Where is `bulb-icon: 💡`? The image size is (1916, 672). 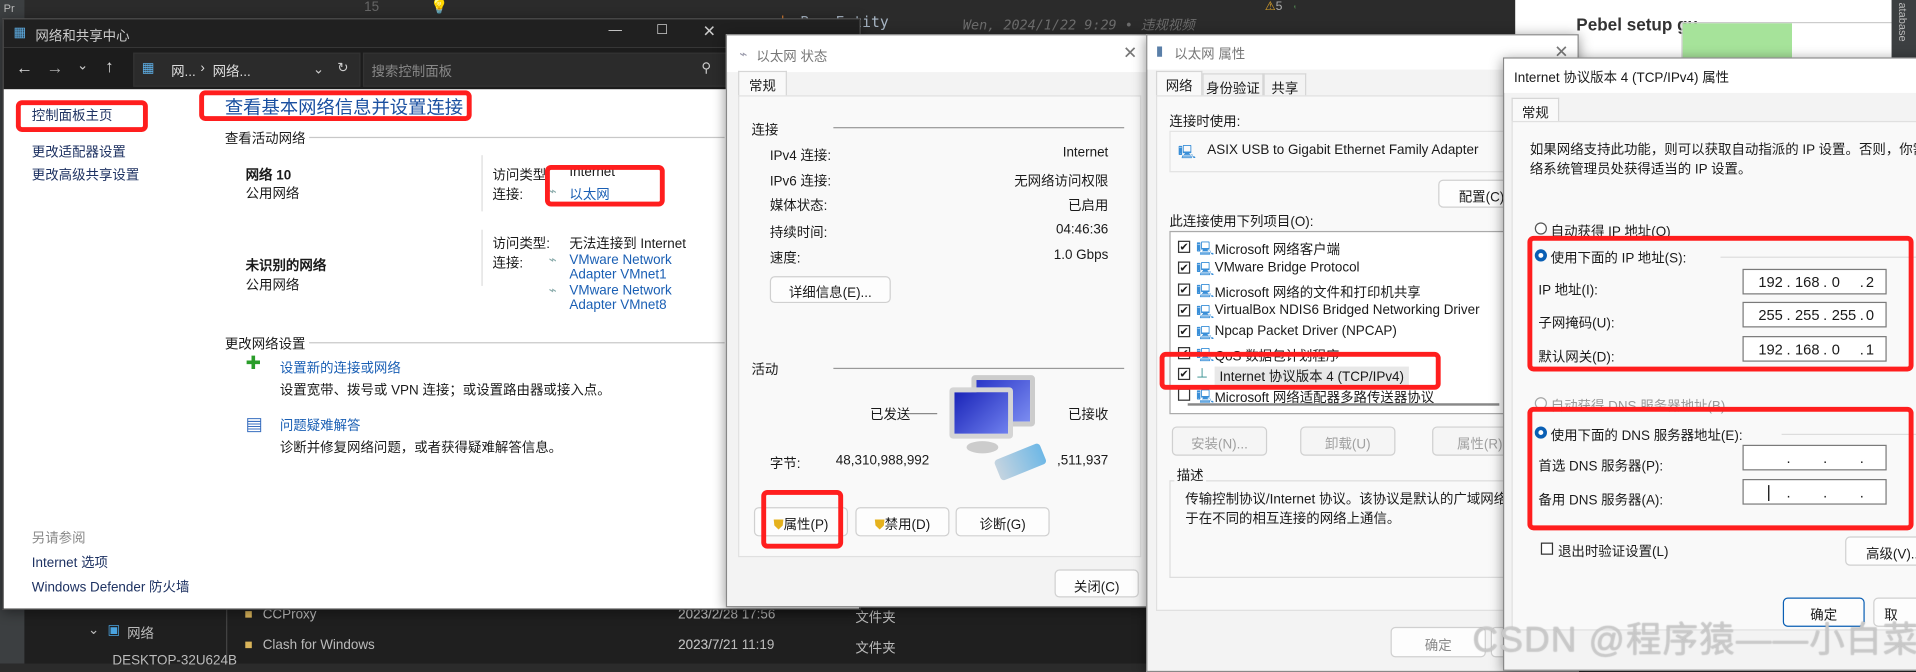 bulb-icon: 💡 is located at coordinates (439, 7).